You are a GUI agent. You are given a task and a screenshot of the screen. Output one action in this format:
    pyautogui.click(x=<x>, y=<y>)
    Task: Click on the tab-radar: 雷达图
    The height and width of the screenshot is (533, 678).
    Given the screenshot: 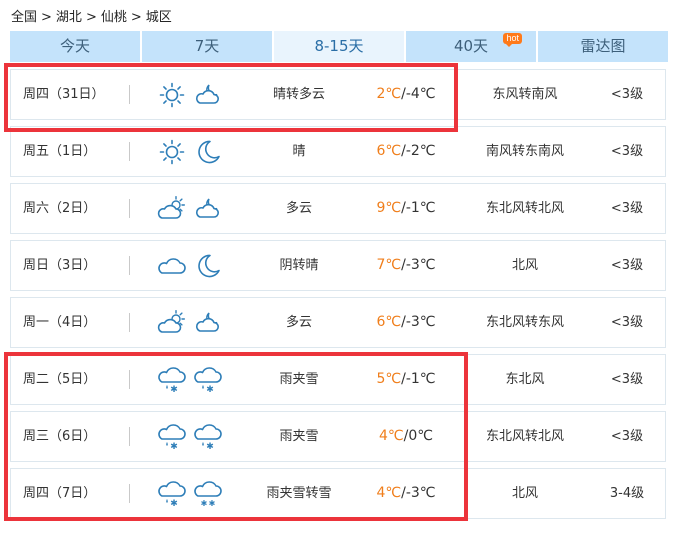 What is the action you would take?
    pyautogui.click(x=603, y=46)
    